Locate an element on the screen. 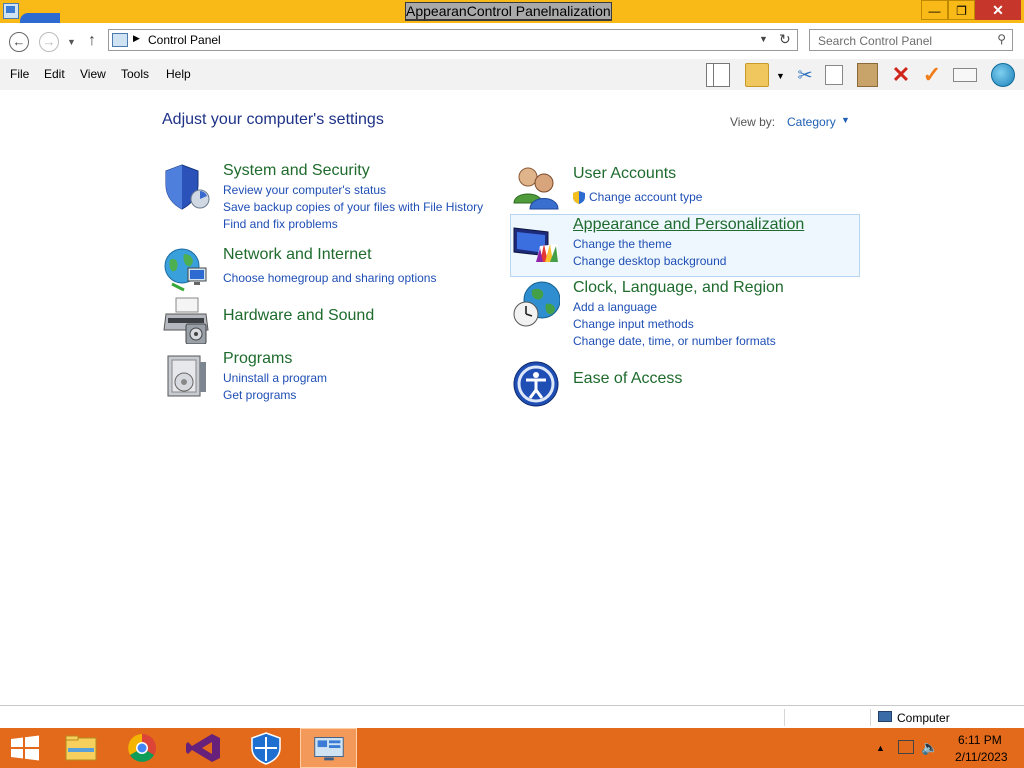 The height and width of the screenshot is (768, 1024). view-by-dropdown: Category is located at coordinates (811, 122).